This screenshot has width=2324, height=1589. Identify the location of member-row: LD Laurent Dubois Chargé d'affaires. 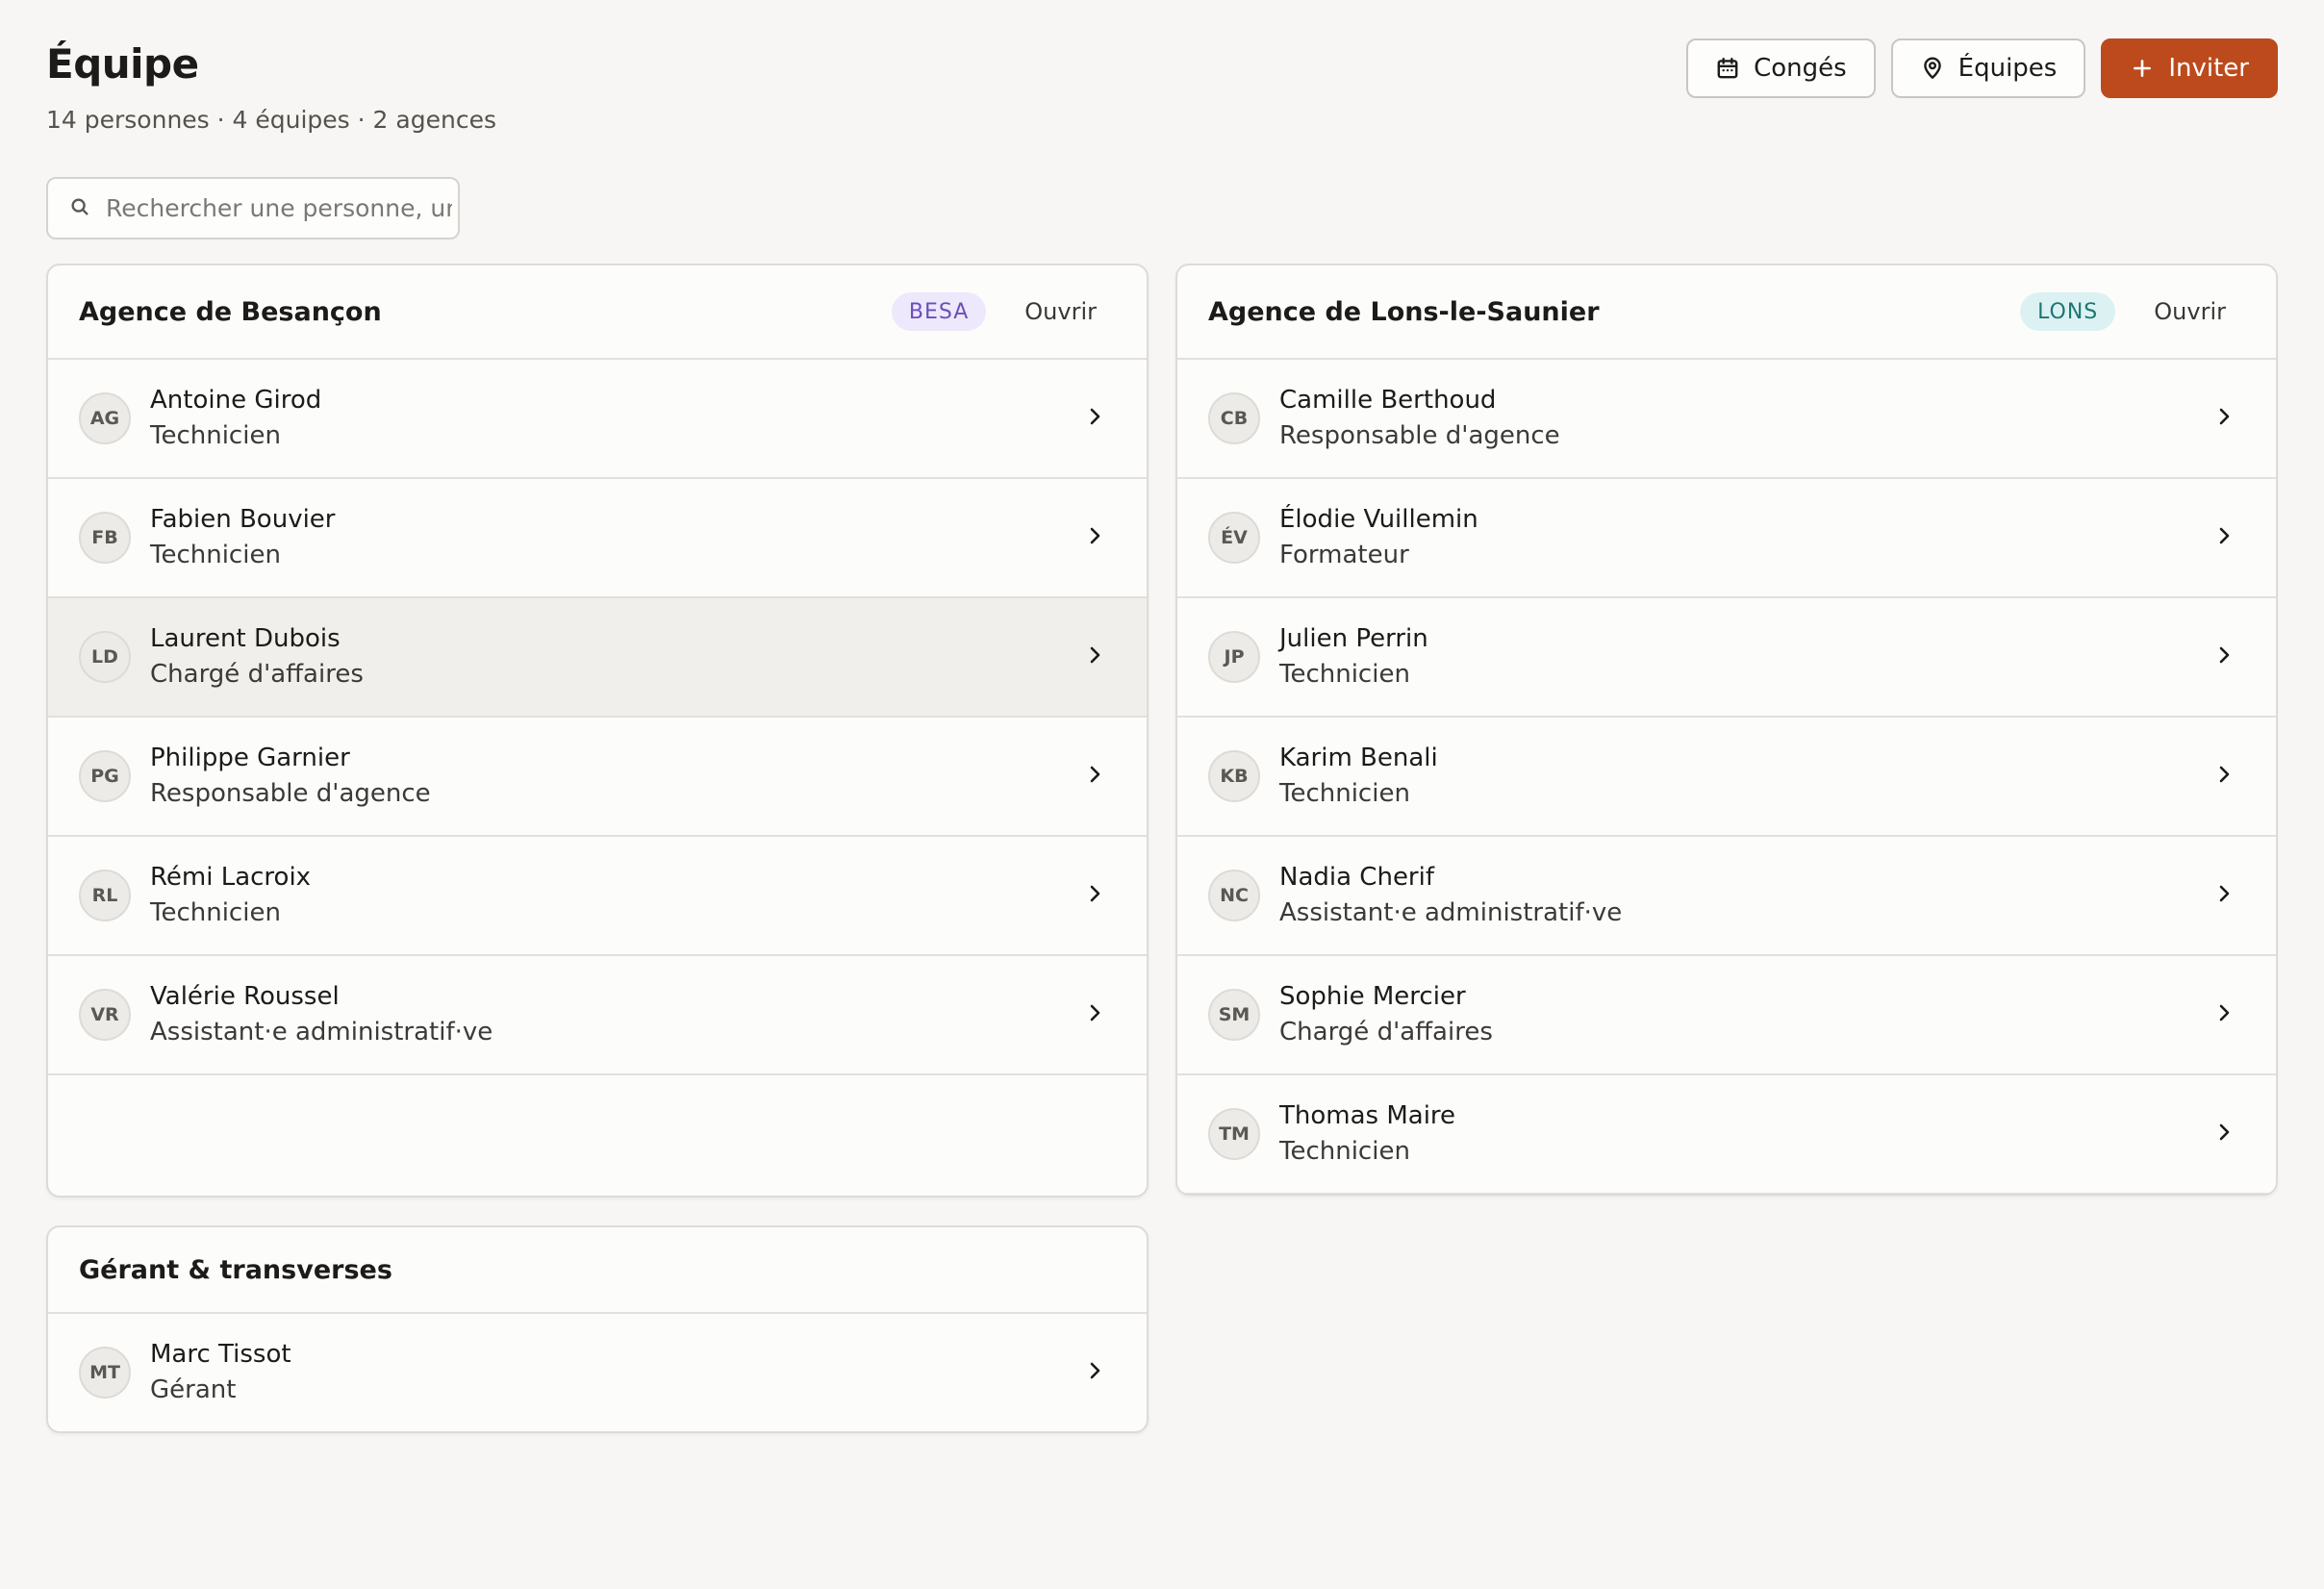
(597, 658).